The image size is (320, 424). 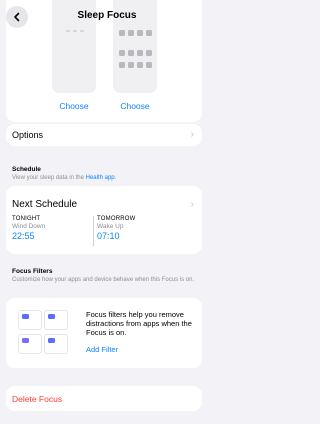 What do you see at coordinates (104, 398) in the screenshot?
I see `delete-focus-row: Delete Focus` at bounding box center [104, 398].